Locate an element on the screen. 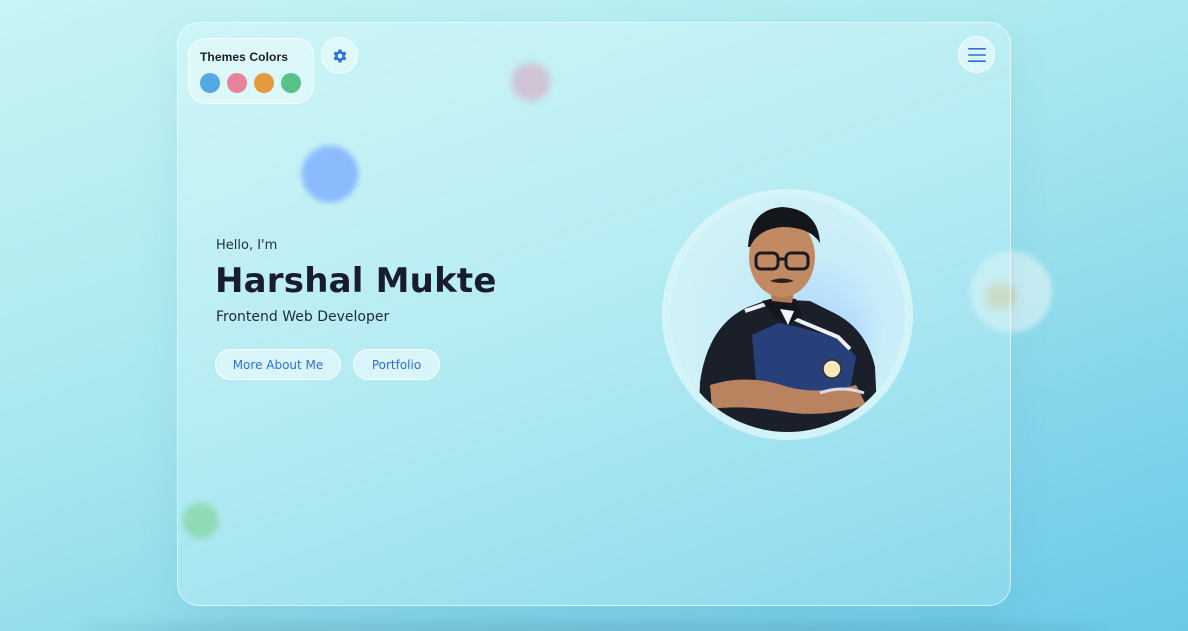  hero-role: Frontend Web Developer is located at coordinates (303, 317).